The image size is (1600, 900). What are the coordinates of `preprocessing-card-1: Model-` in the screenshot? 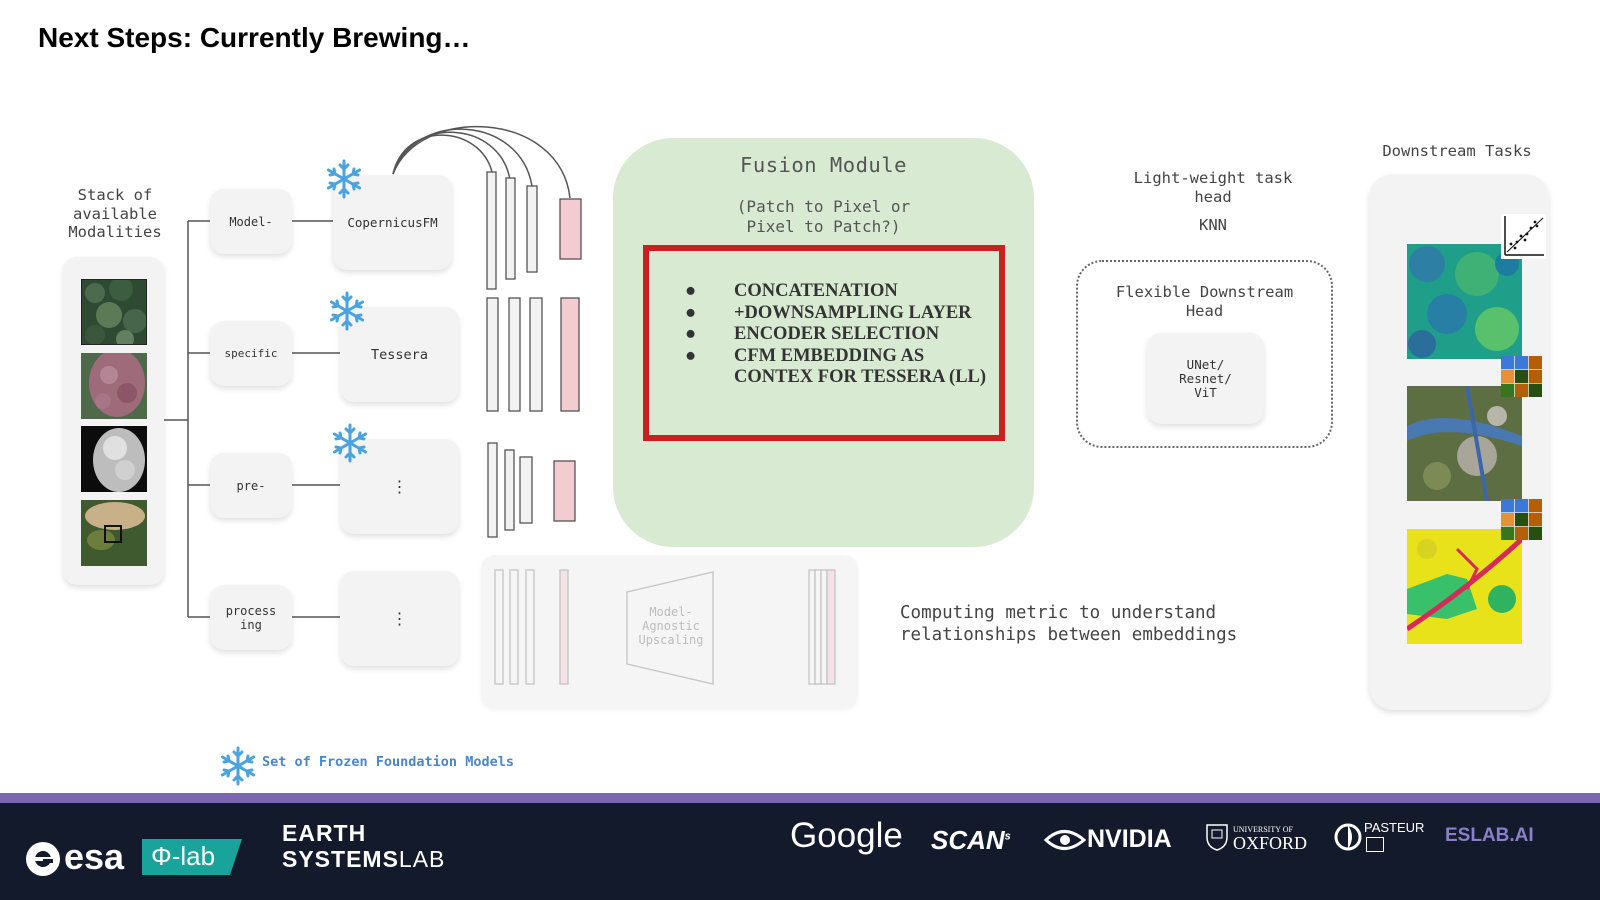 It's located at (251, 221).